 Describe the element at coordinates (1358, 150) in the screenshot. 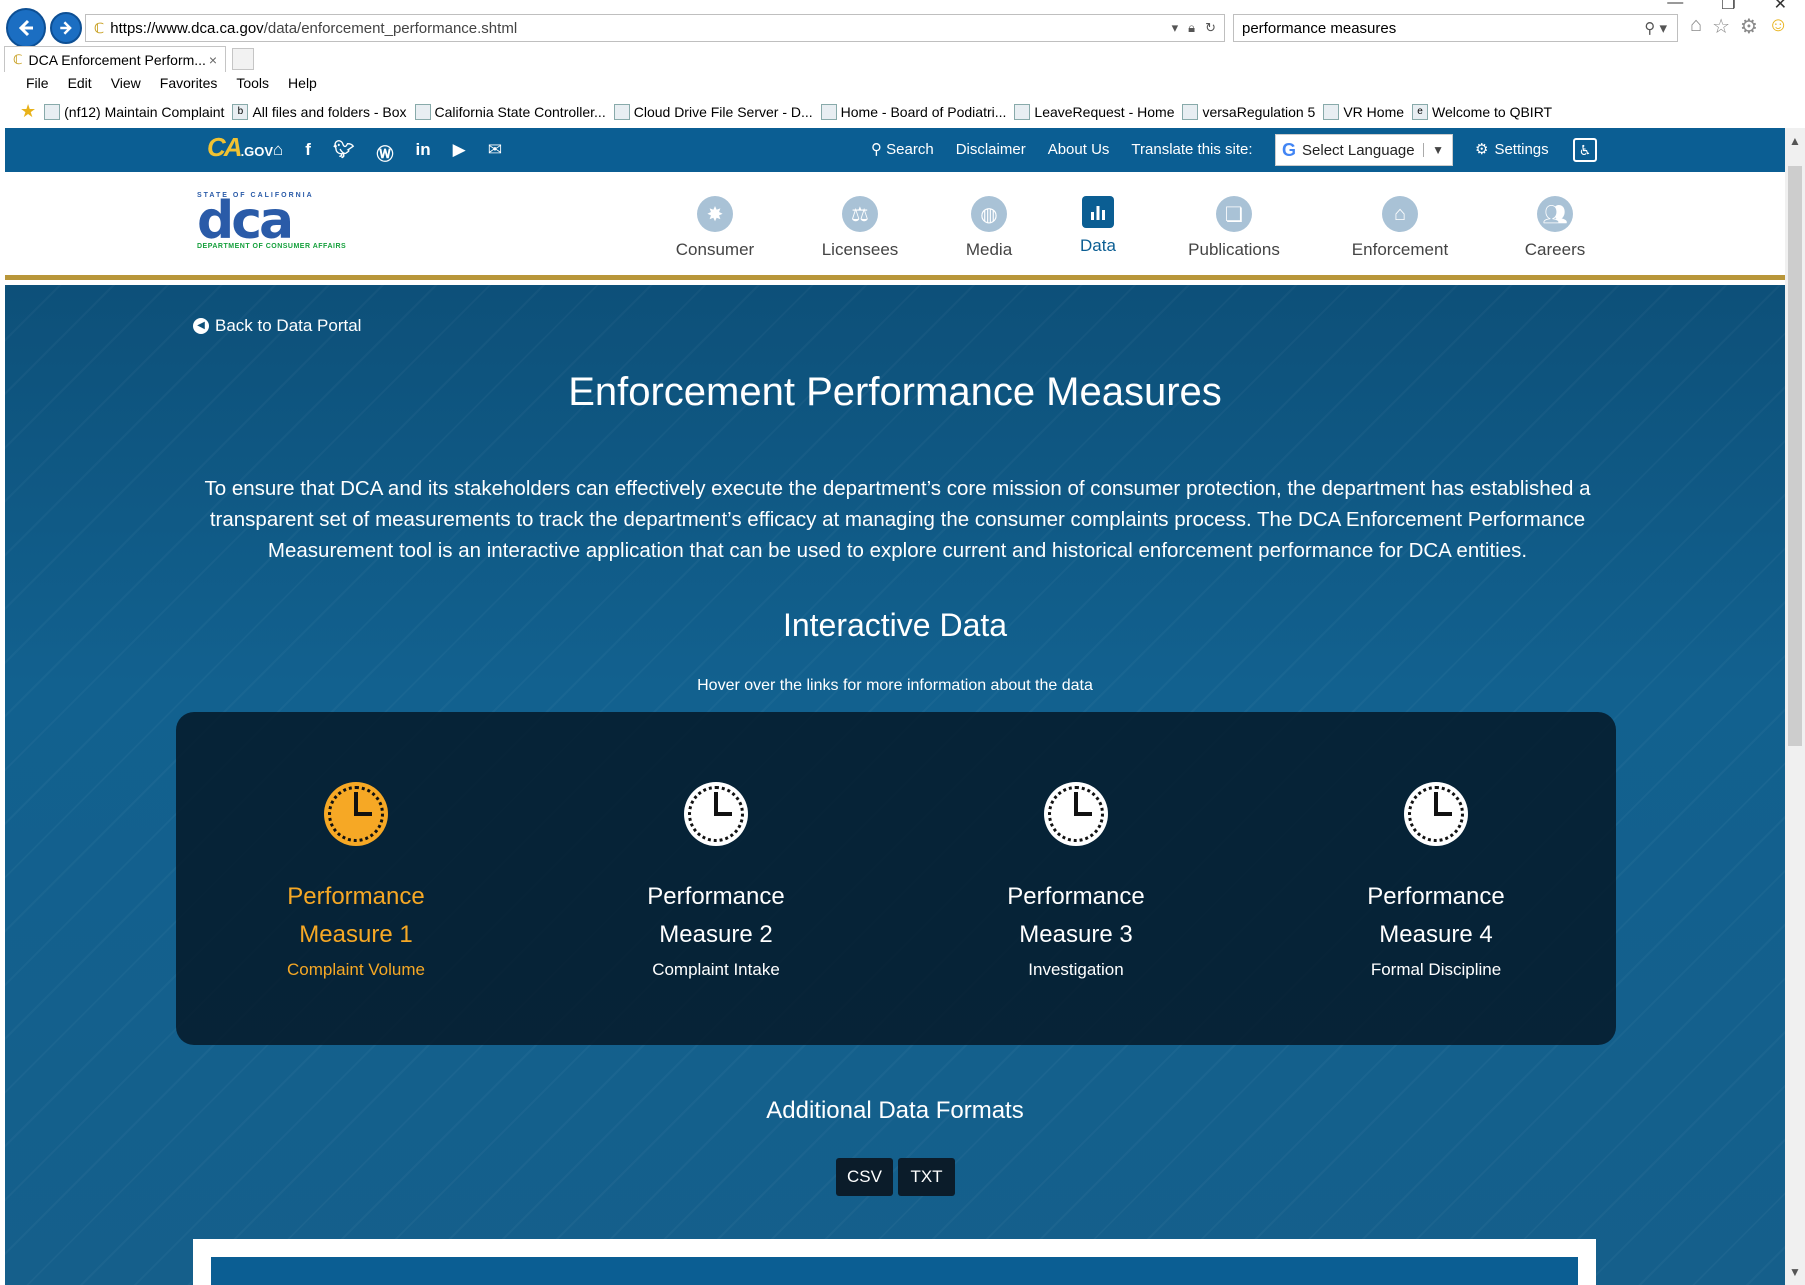

I see `language-select-label: Select Language` at that location.